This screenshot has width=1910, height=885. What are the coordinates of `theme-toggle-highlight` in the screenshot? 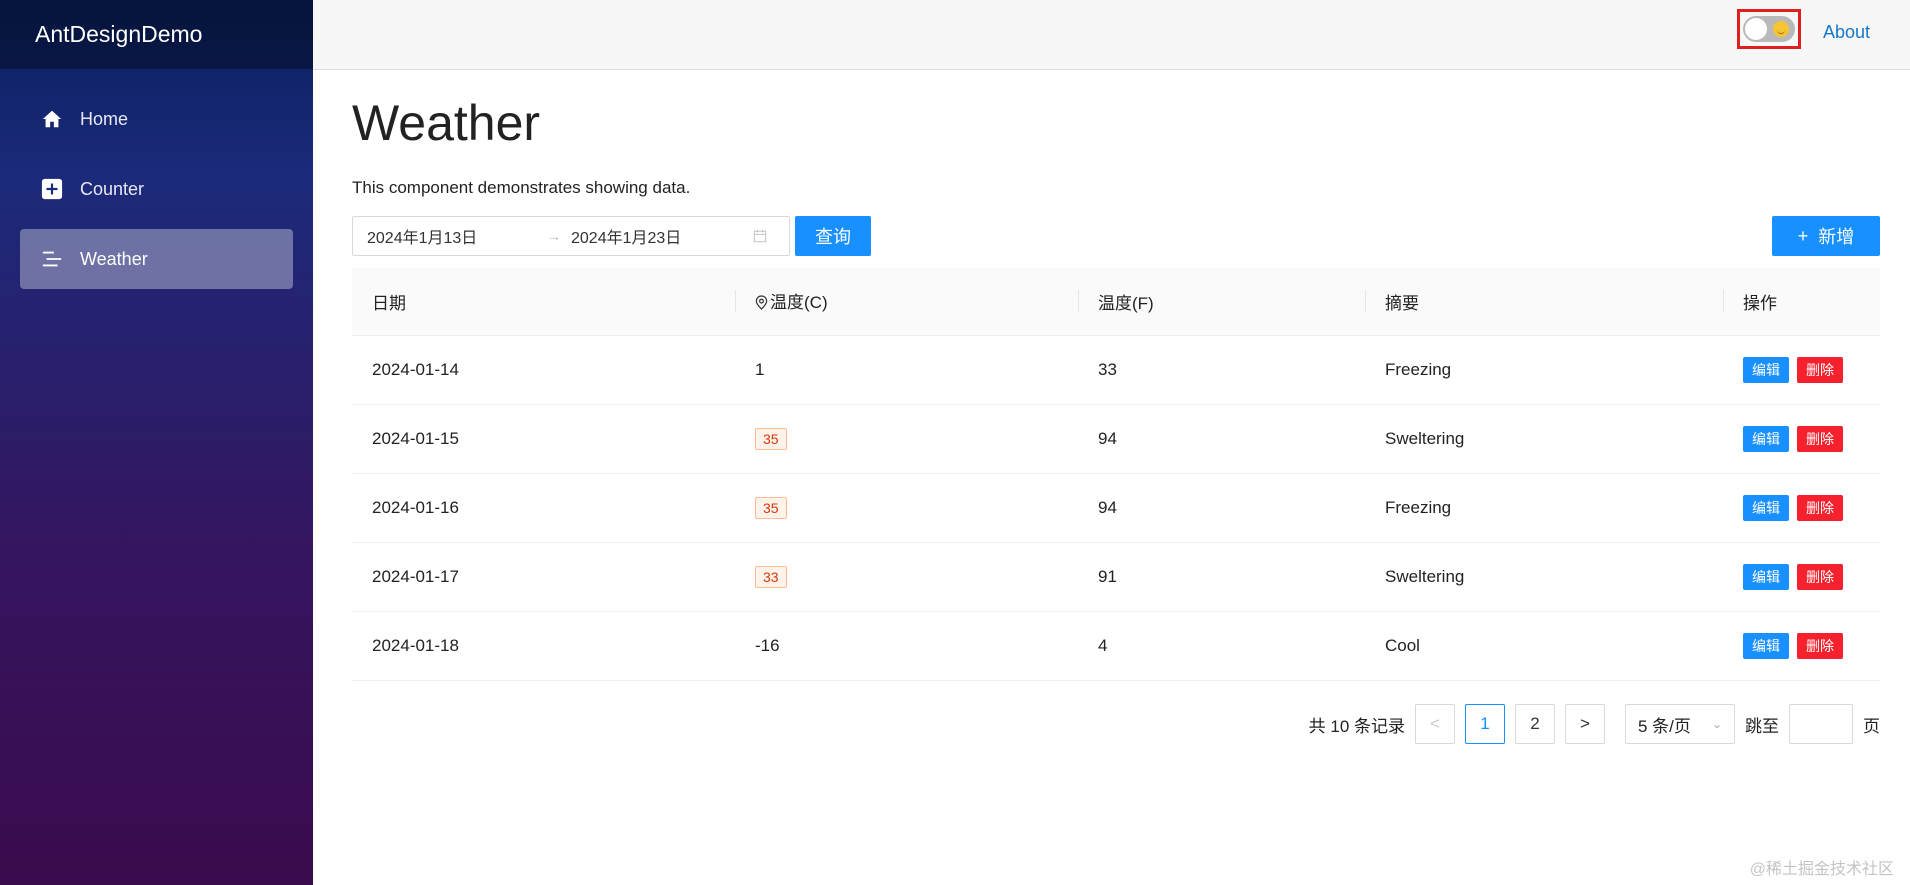 It's located at (1769, 29).